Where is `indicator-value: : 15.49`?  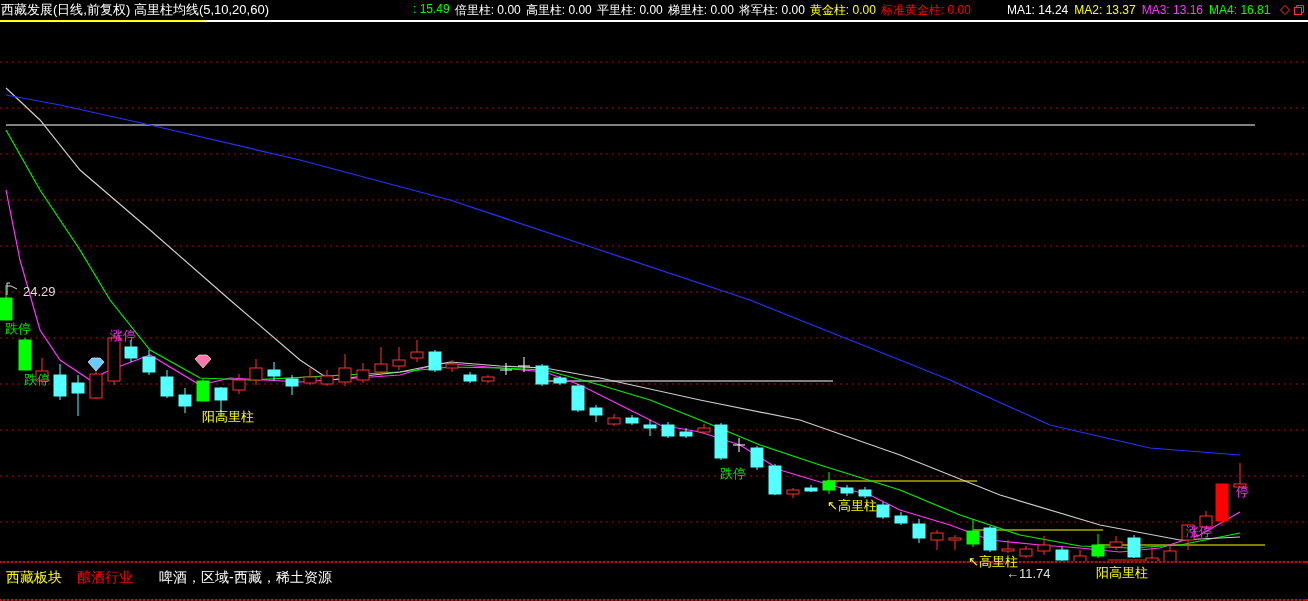 indicator-value: : 15.49 is located at coordinates (431, 9).